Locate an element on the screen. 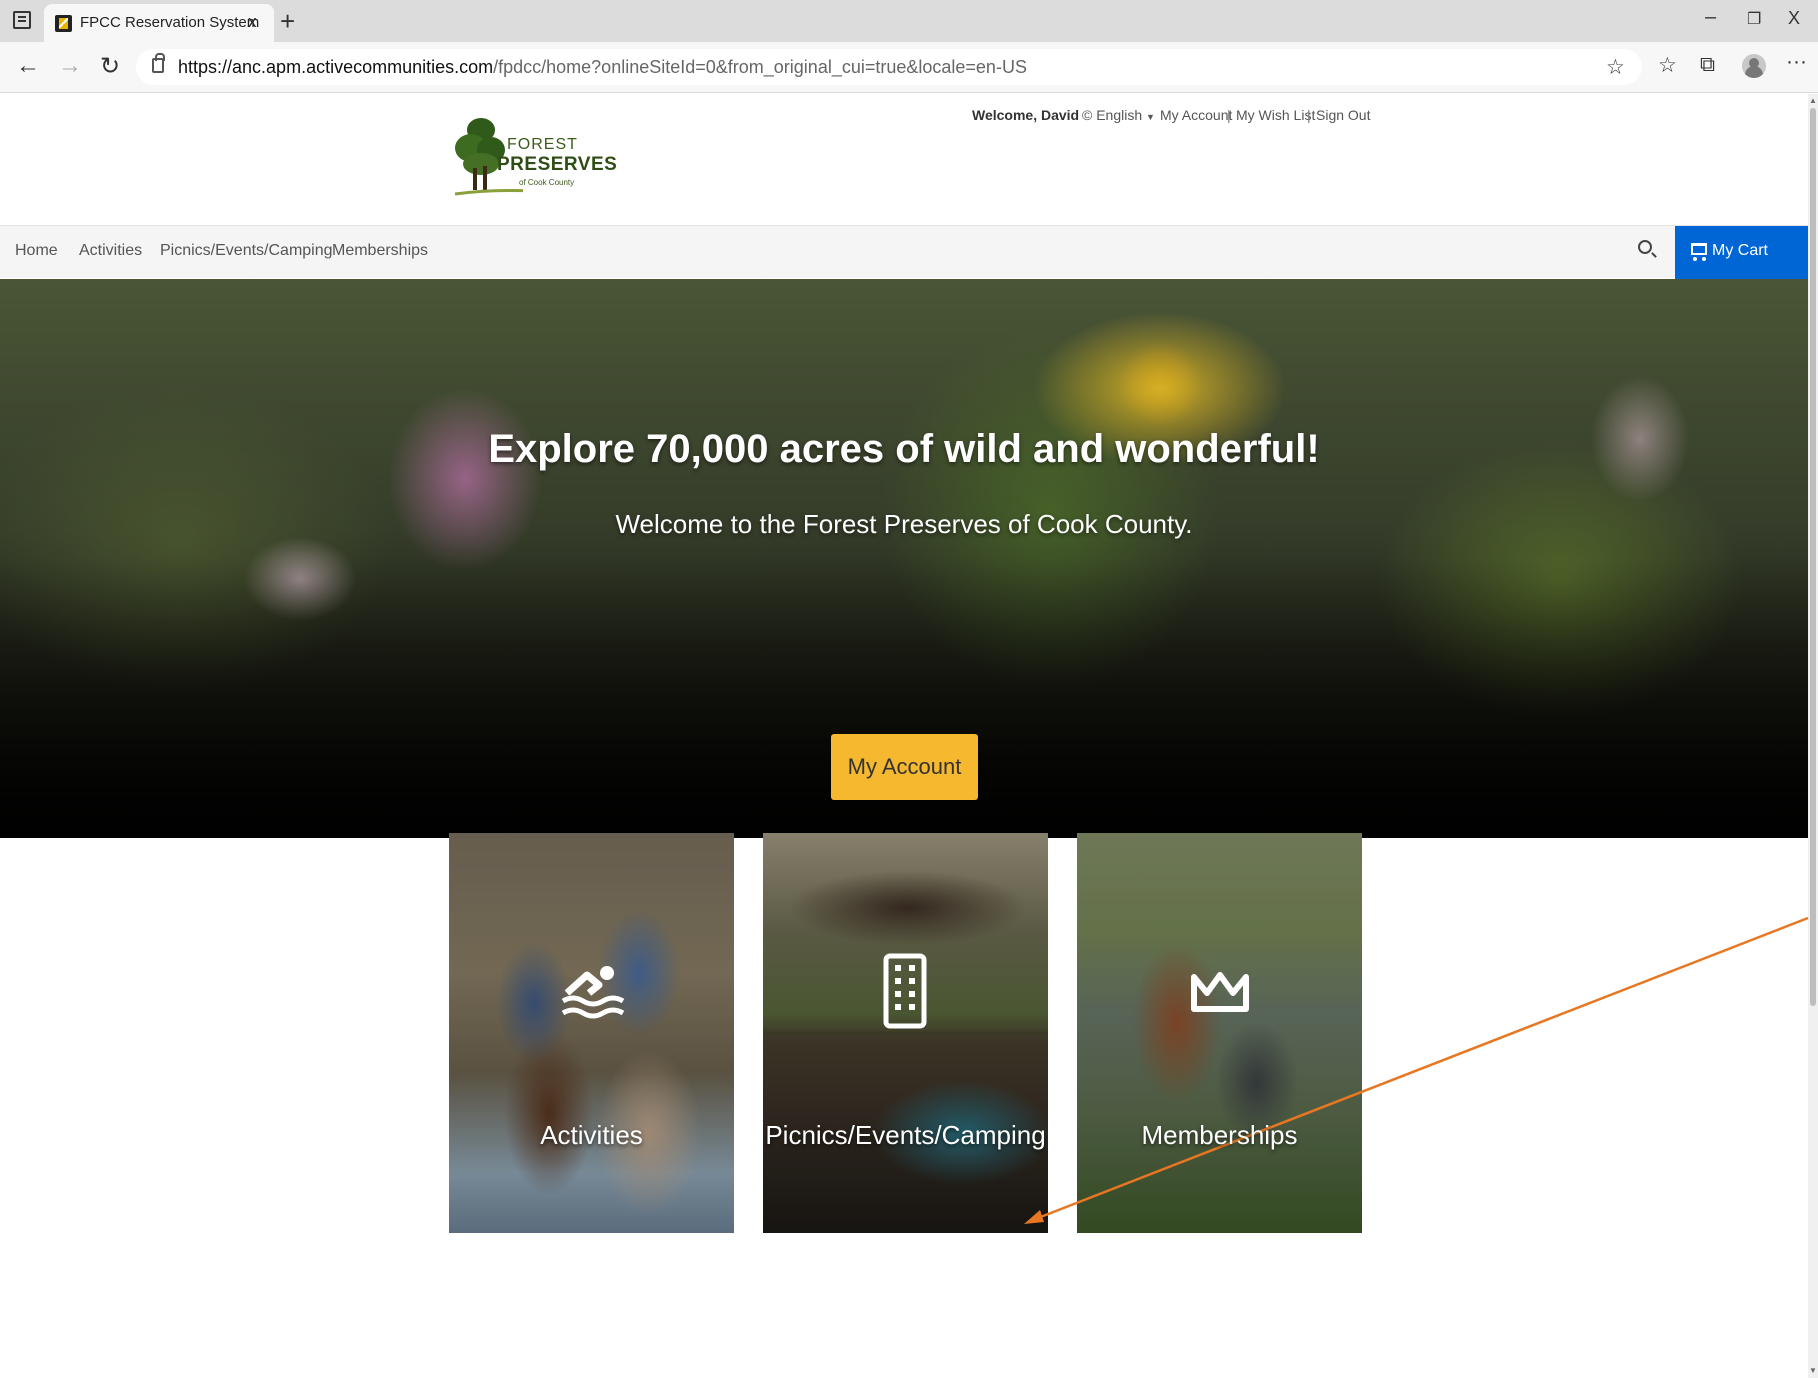 The image size is (1818, 1378). my-account-link: My Account is located at coordinates (1196, 115).